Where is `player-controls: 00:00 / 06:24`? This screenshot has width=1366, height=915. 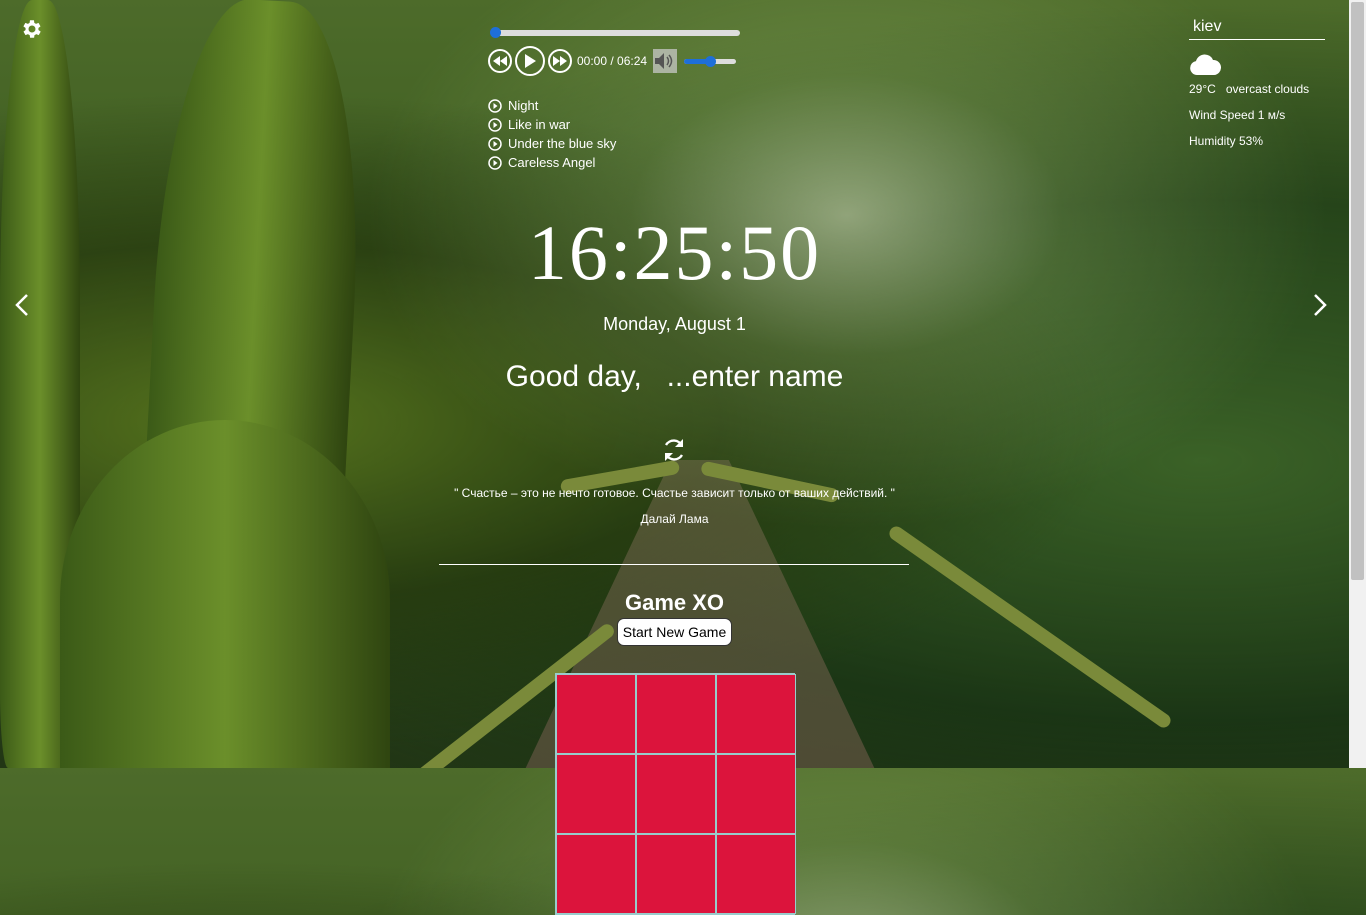 player-controls: 00:00 / 06:24 is located at coordinates (623, 61).